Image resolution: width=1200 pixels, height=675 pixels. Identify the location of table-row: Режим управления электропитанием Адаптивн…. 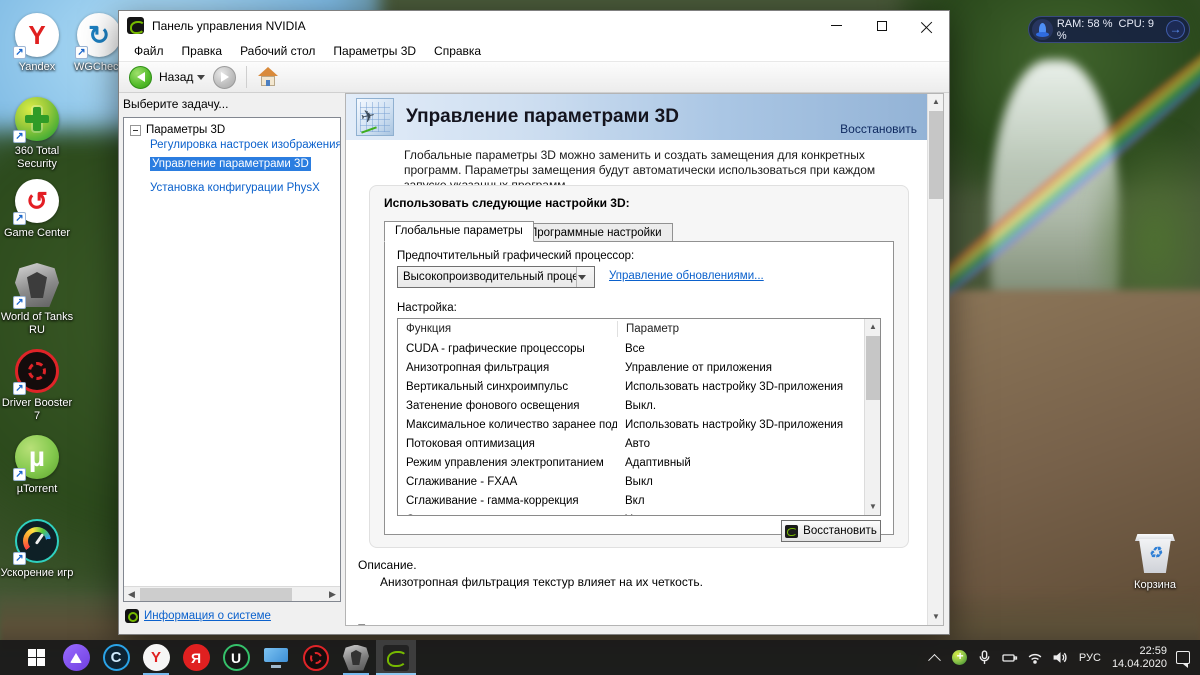
(631, 462).